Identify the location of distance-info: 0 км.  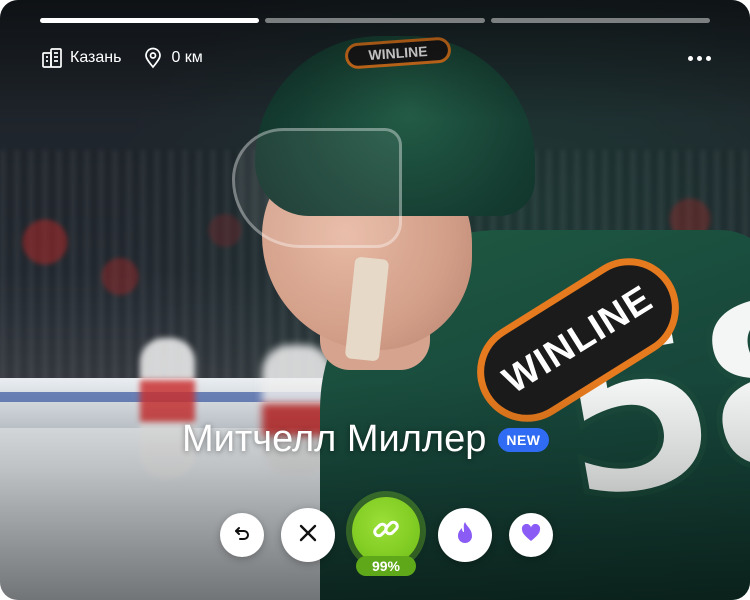
(172, 58).